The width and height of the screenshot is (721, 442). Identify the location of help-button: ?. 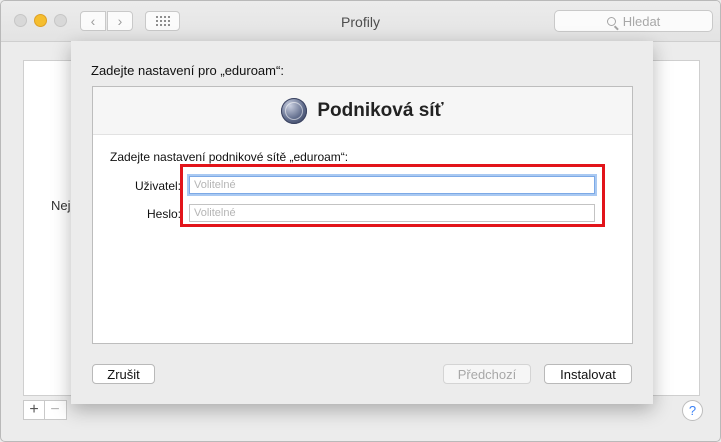
(692, 410).